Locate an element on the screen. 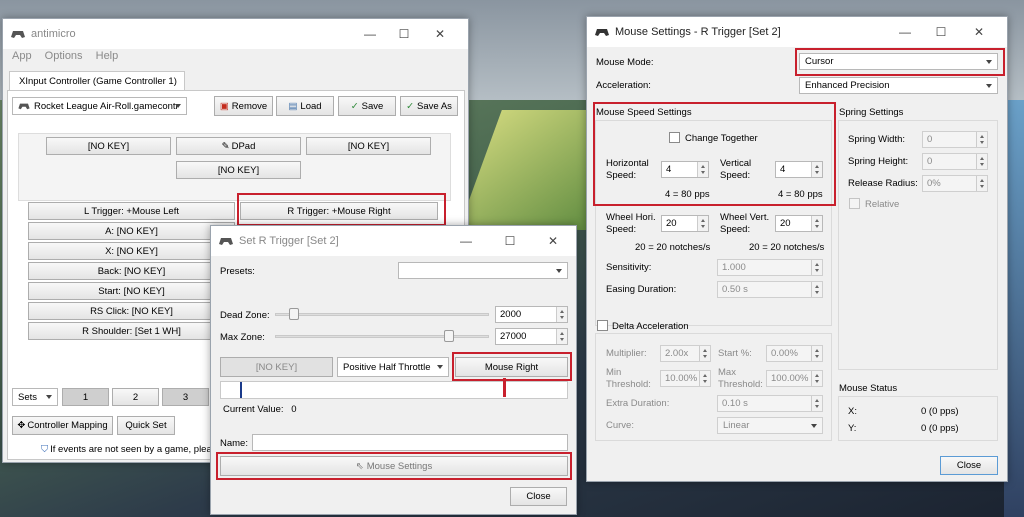 Image resolution: width=1024 pixels, height=517 pixels. relative-label: Relative is located at coordinates (882, 204).